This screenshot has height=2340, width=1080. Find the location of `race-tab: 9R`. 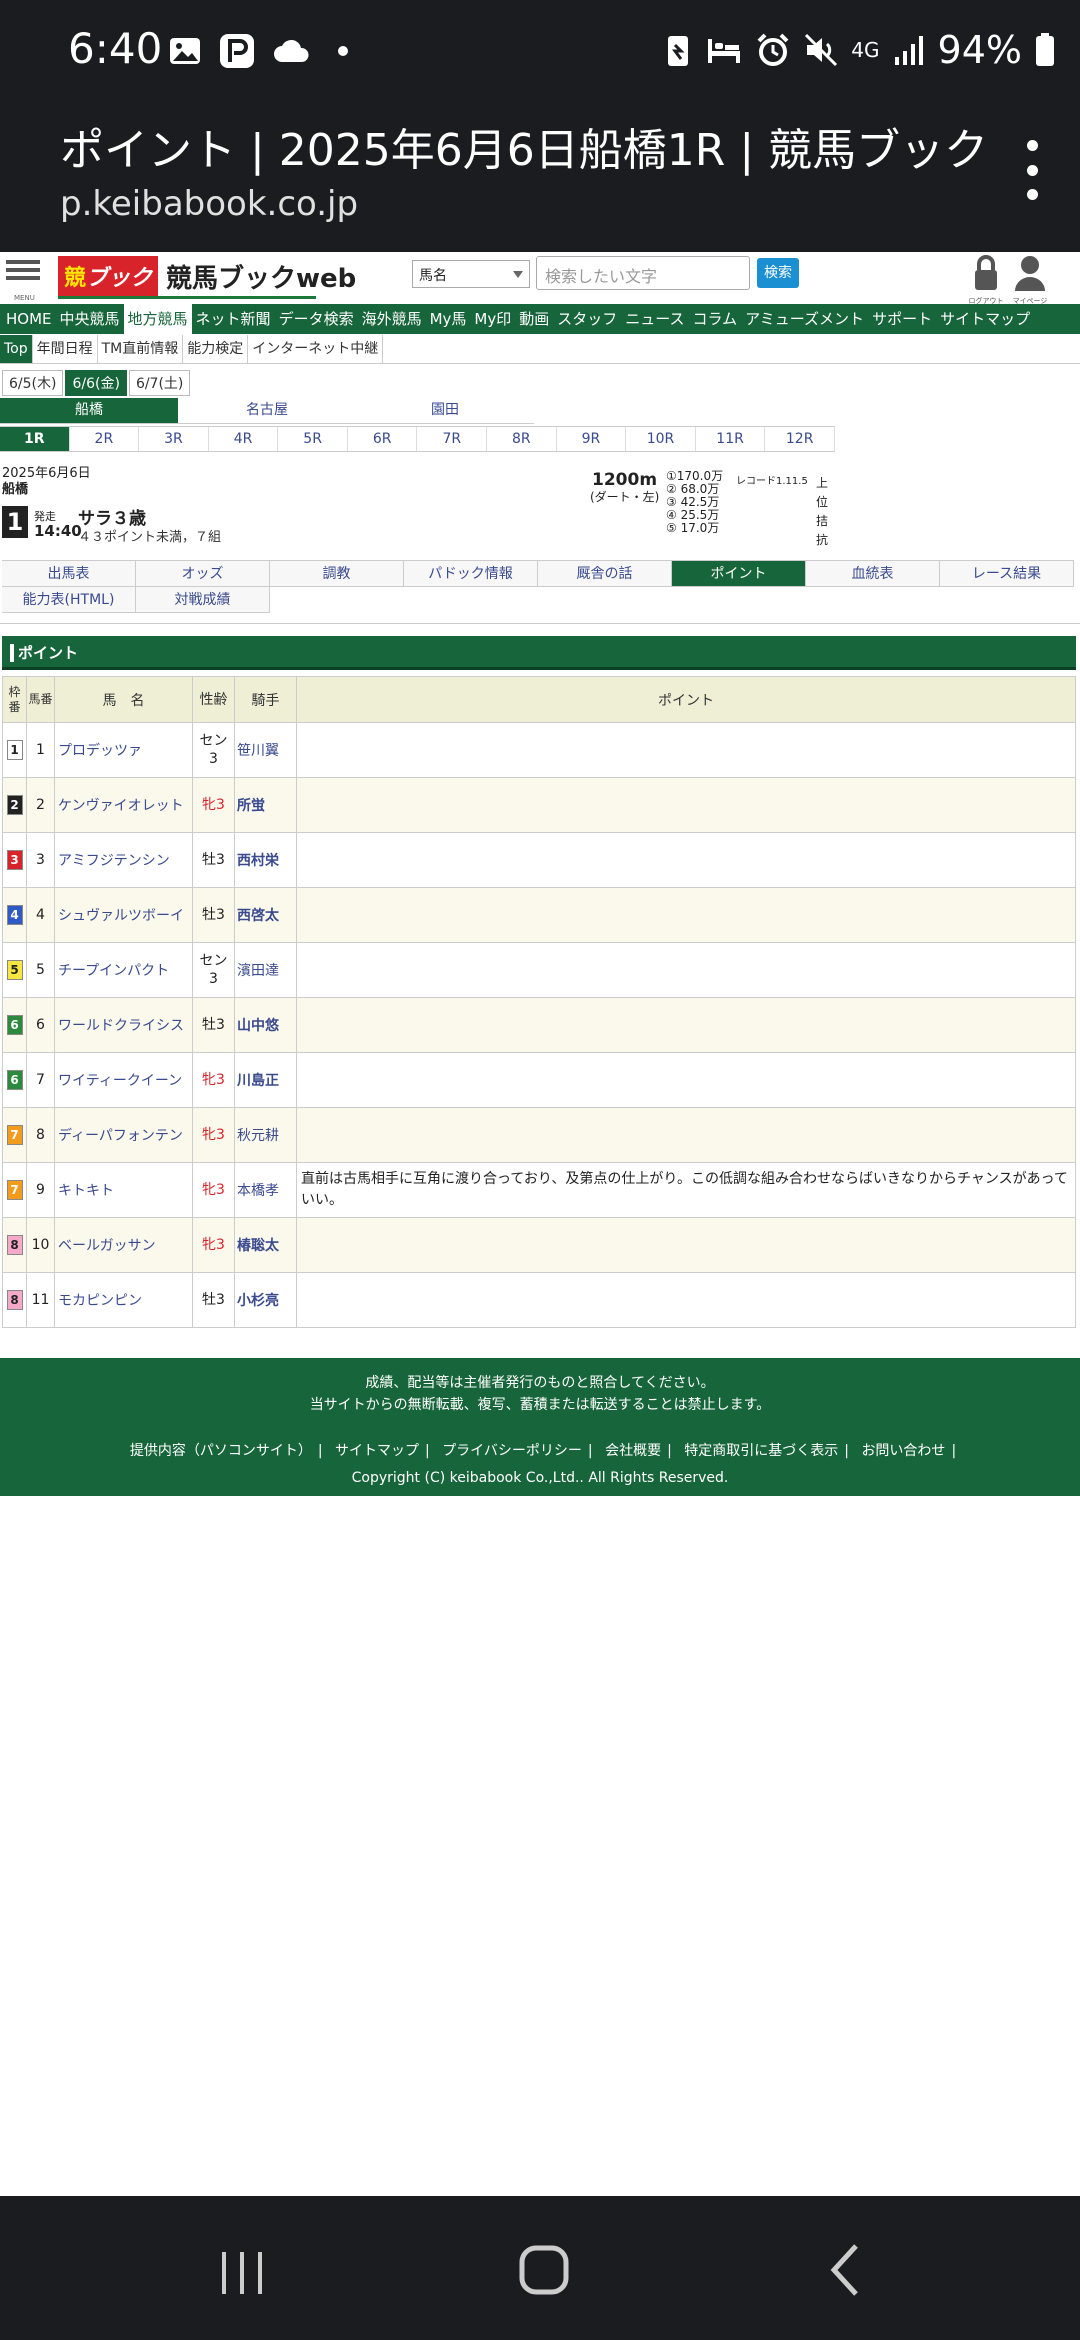

race-tab: 9R is located at coordinates (592, 439).